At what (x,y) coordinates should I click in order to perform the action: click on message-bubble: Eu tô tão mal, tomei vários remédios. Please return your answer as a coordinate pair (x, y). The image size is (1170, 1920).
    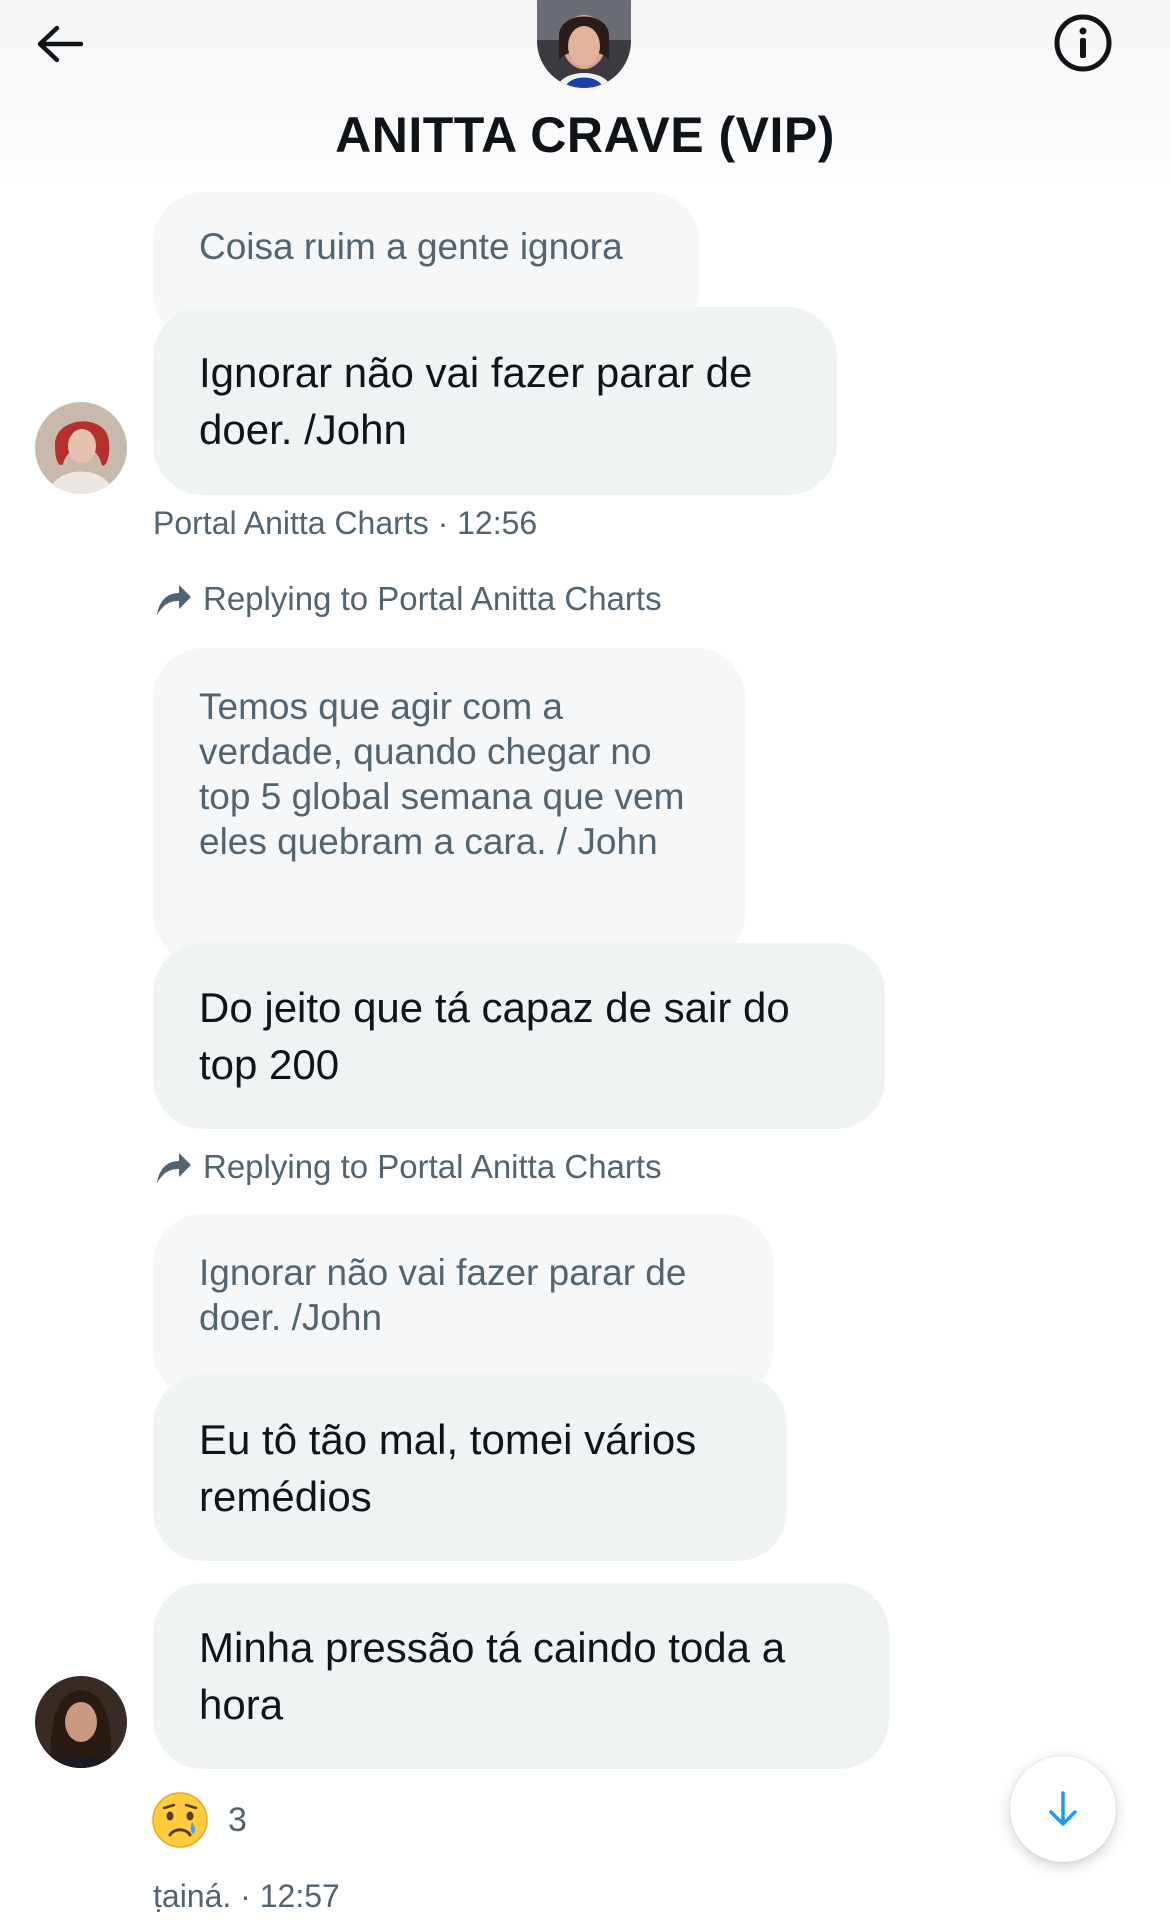
    Looking at the image, I should click on (470, 1468).